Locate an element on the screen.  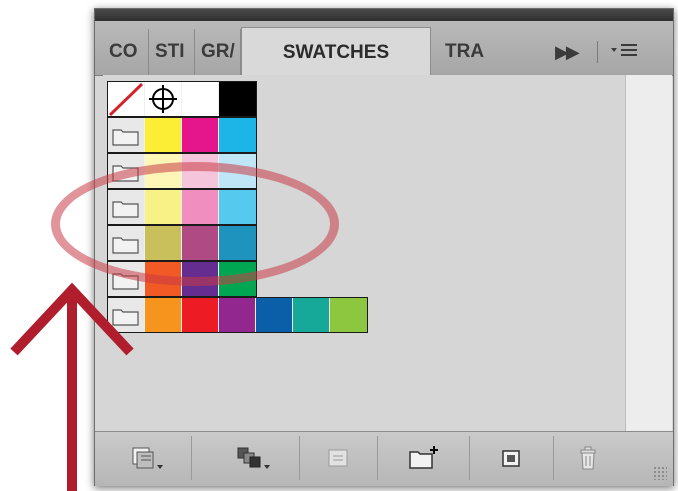
swatch-options-button is located at coordinates (338, 458).